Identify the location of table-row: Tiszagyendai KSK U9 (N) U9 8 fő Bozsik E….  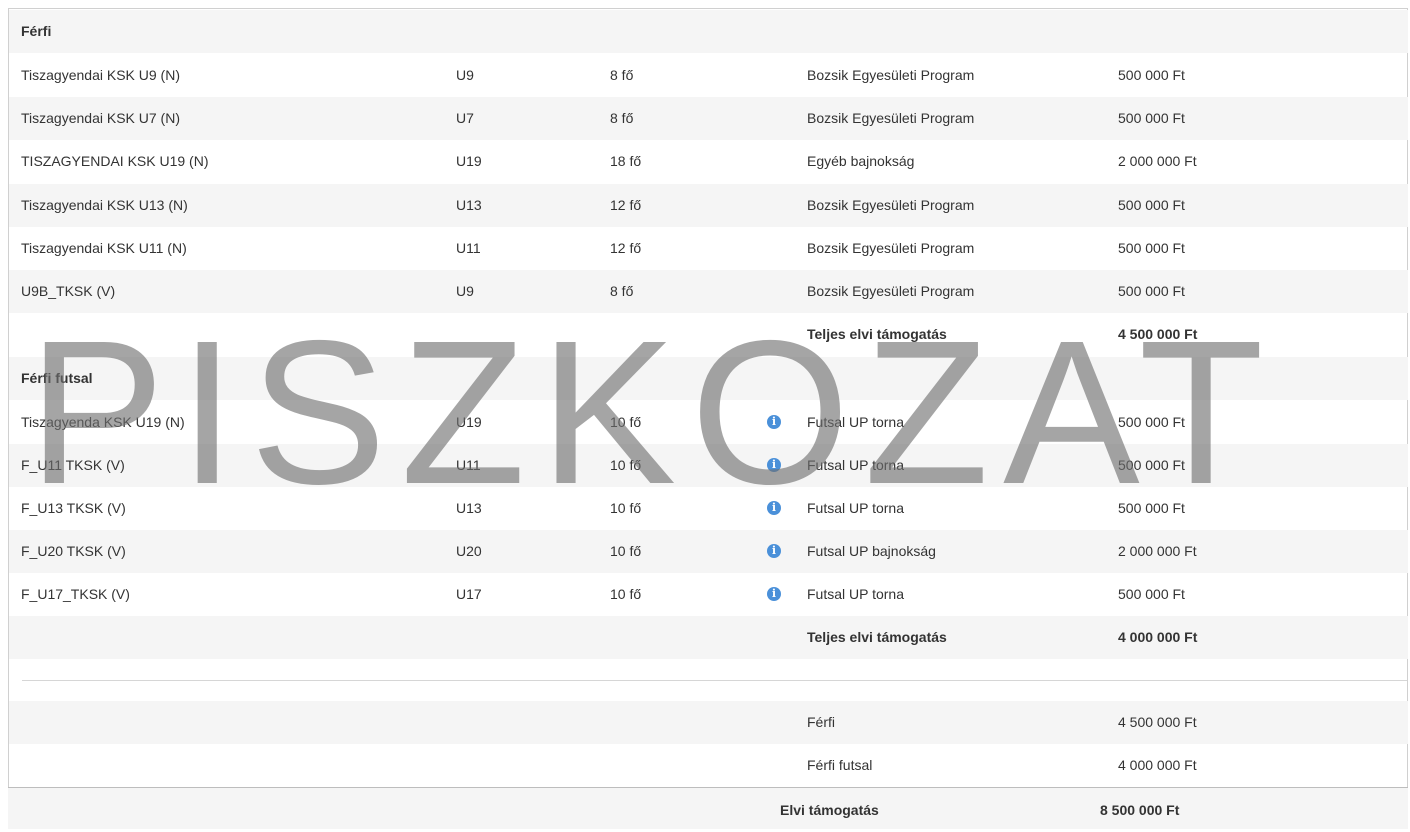
(708, 75).